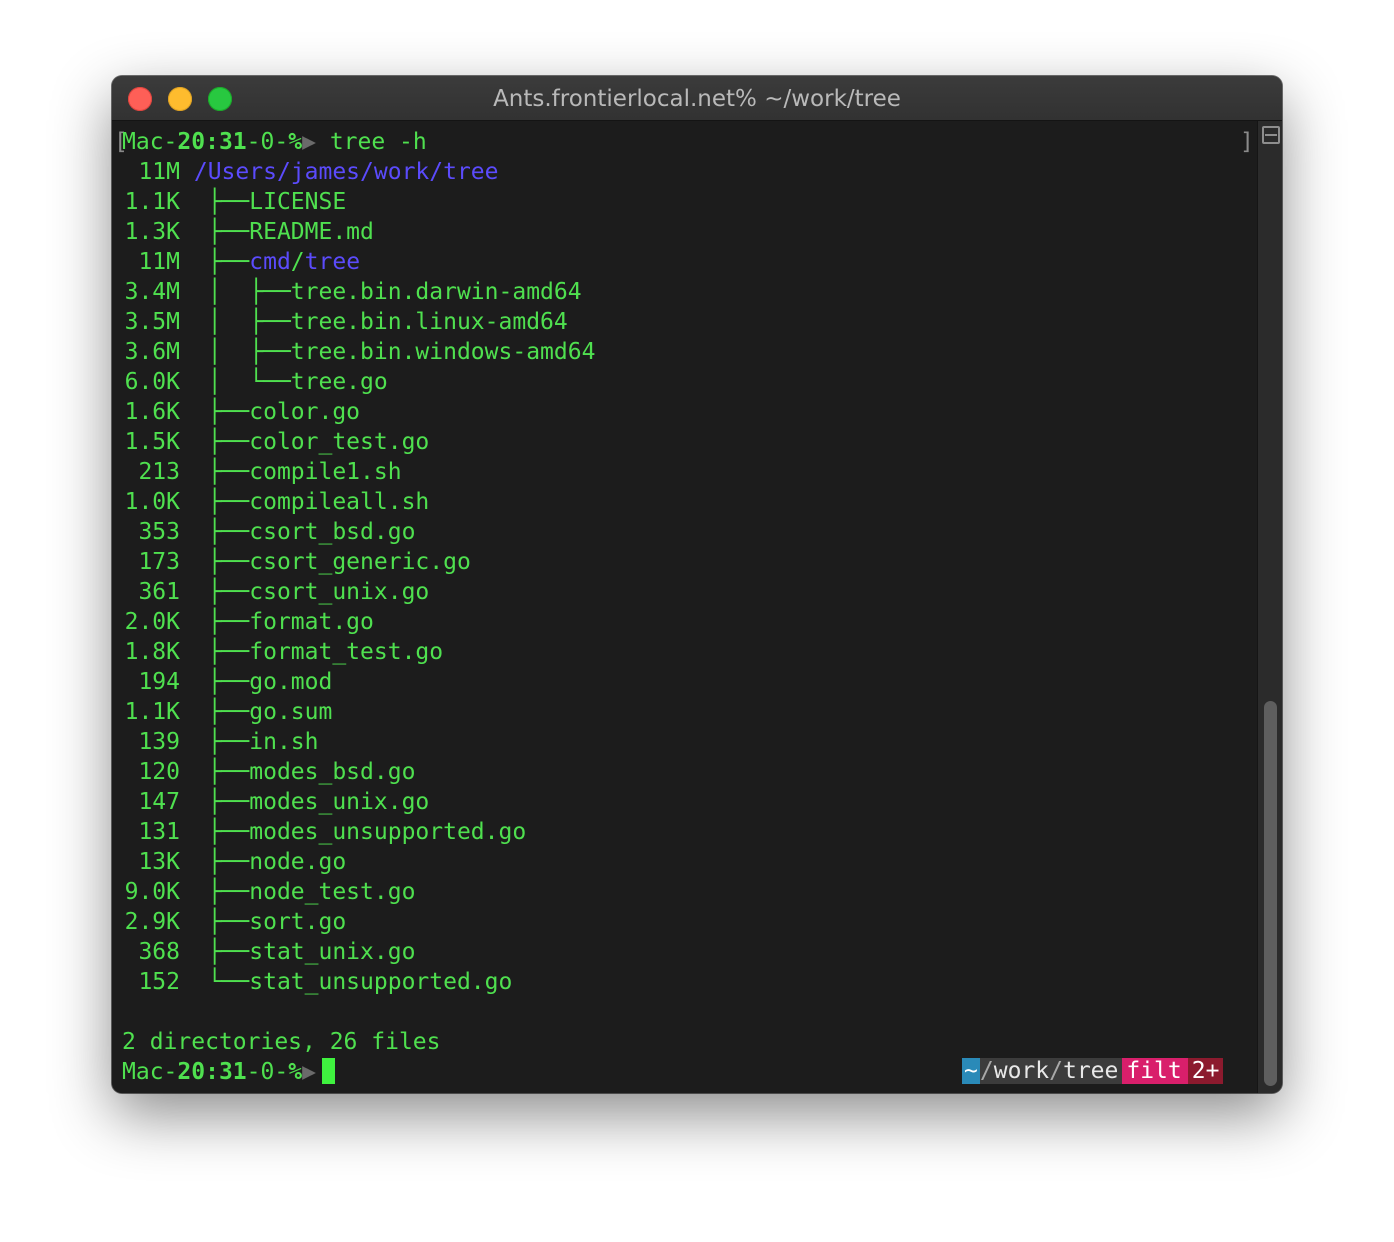  What do you see at coordinates (339, 802) in the screenshot?
I see `file-name: modes_unix.go` at bounding box center [339, 802].